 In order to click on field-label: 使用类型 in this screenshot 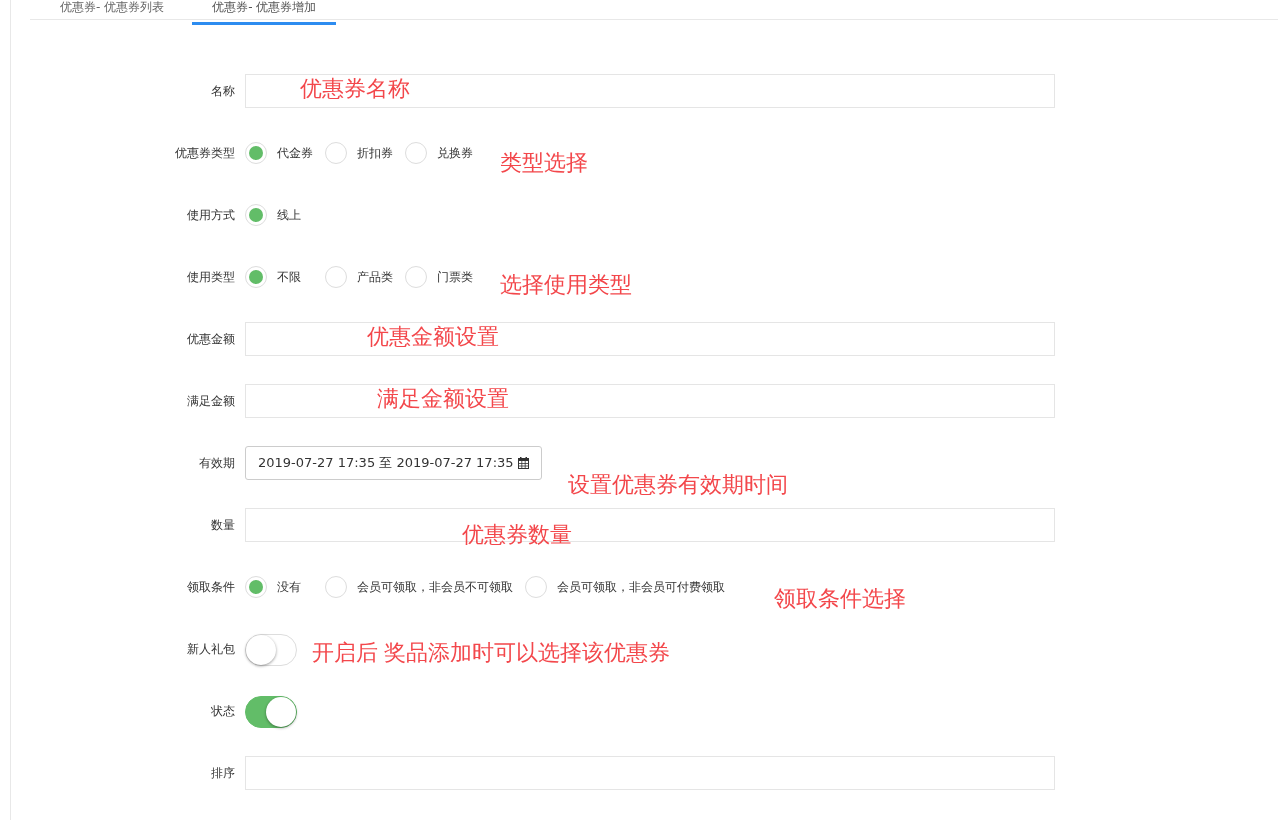, I will do `click(211, 277)`.